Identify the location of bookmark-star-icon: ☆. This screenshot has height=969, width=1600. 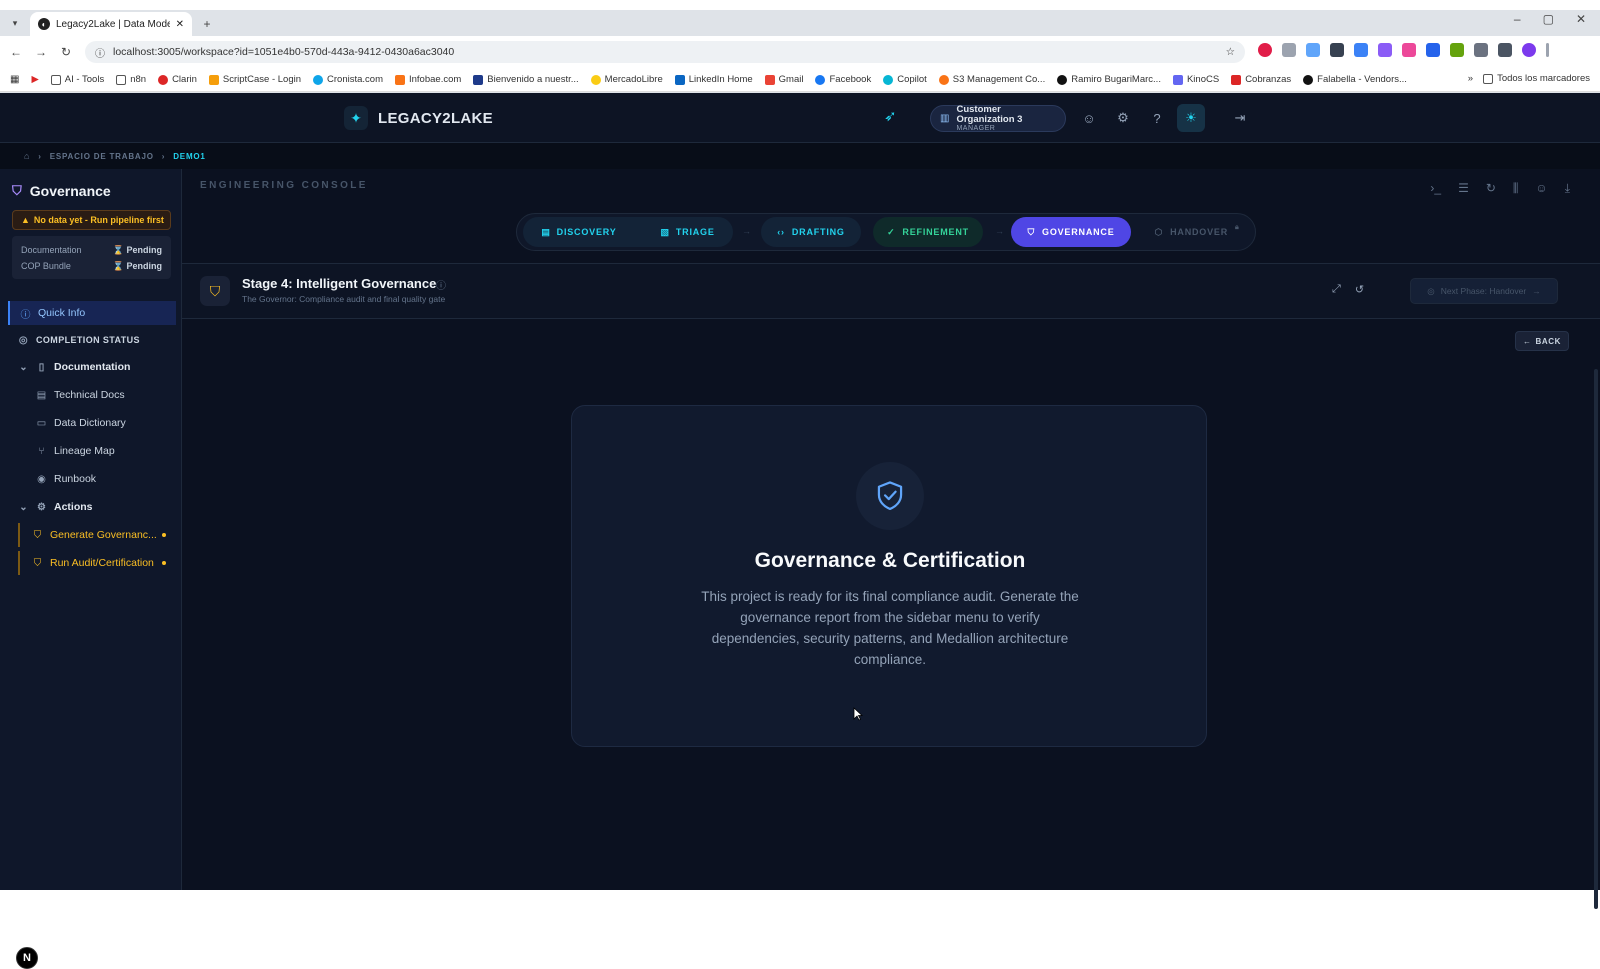
(1230, 52).